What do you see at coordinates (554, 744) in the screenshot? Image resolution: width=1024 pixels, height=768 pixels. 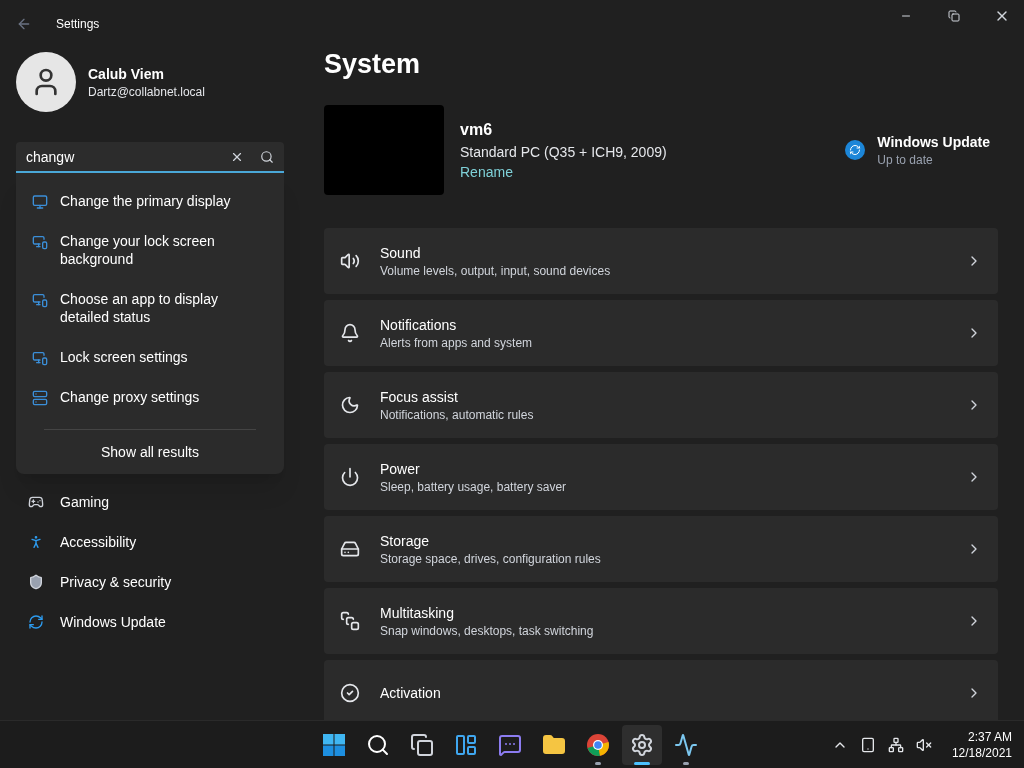 I see `folder-icon` at bounding box center [554, 744].